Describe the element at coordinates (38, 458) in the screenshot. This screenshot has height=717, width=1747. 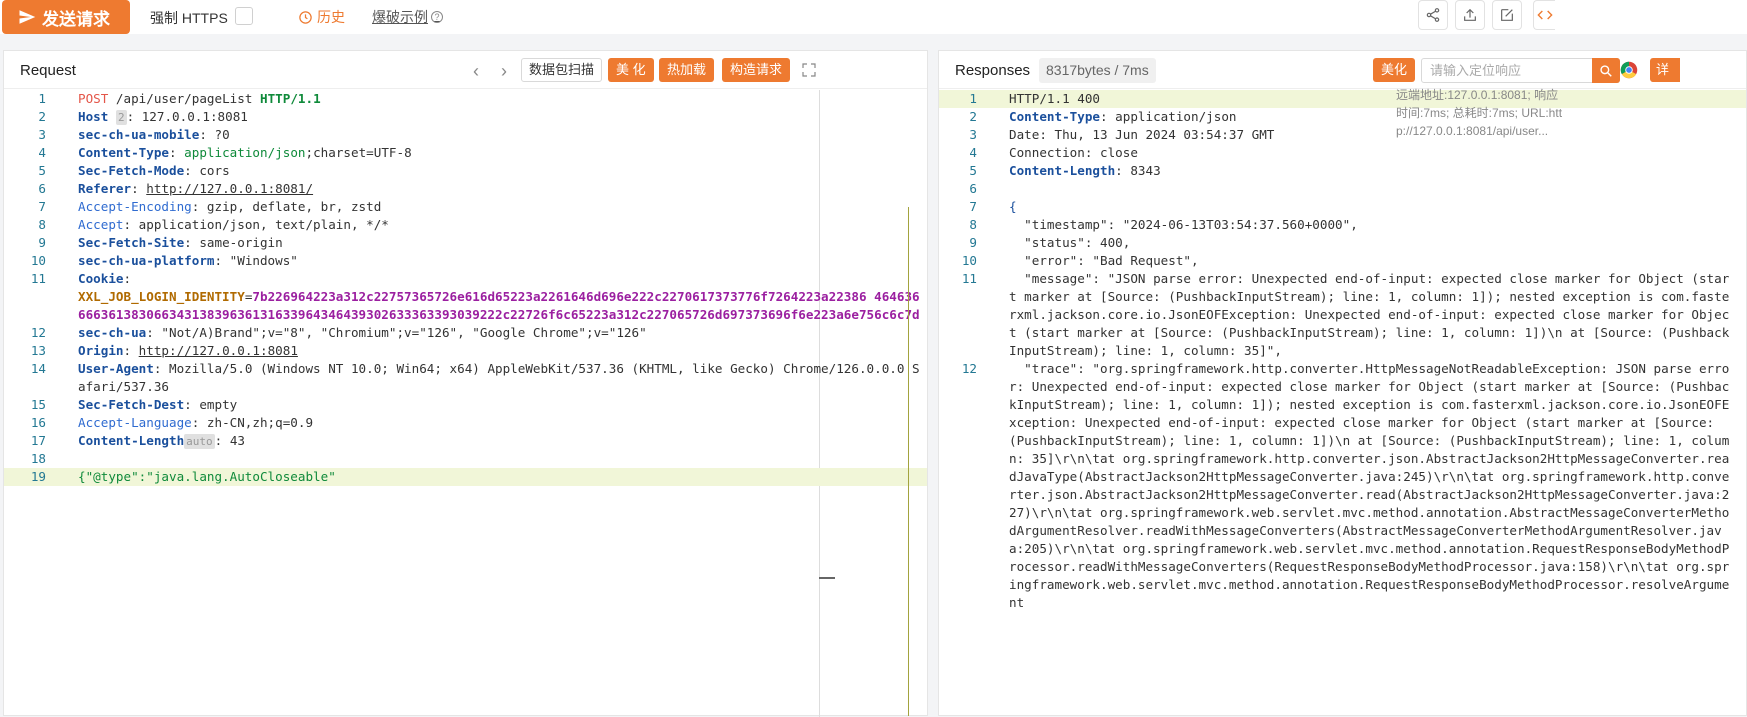
I see `line-number: 18` at that location.